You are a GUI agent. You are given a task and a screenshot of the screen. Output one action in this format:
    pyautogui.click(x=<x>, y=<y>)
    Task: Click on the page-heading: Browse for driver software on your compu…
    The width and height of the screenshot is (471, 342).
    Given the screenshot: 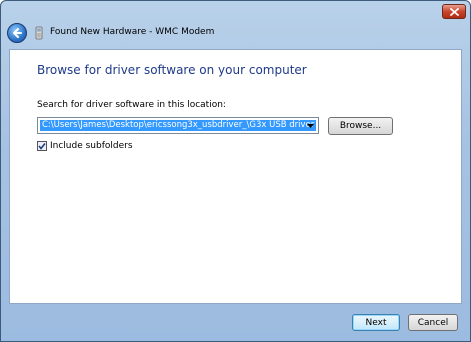 What is the action you would take?
    pyautogui.click(x=172, y=70)
    